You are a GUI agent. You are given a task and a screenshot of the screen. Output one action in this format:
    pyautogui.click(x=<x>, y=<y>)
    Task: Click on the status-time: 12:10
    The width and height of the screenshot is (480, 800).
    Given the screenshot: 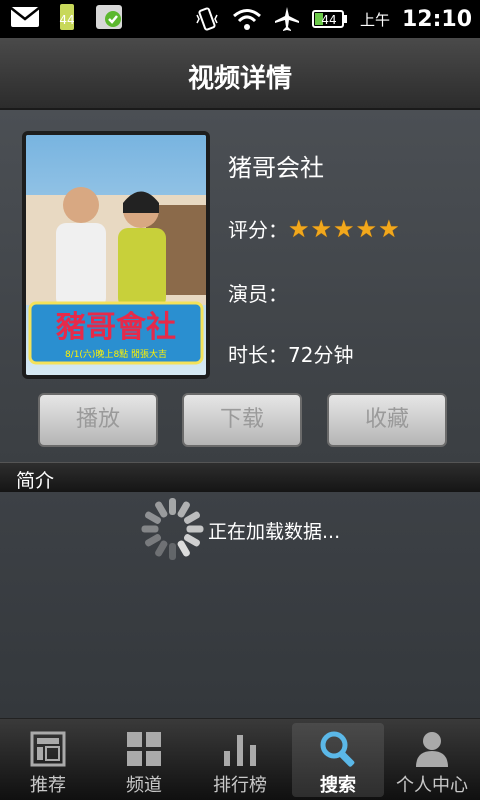 What is the action you would take?
    pyautogui.click(x=436, y=19)
    